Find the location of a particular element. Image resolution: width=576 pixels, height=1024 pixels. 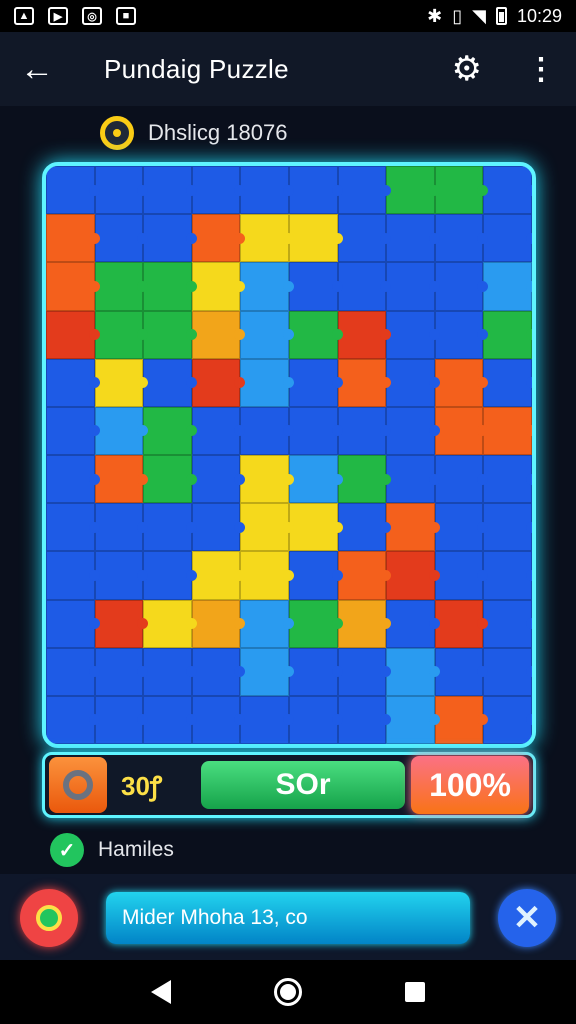

more-vert-icon: ⋮ is located at coordinates (541, 69).